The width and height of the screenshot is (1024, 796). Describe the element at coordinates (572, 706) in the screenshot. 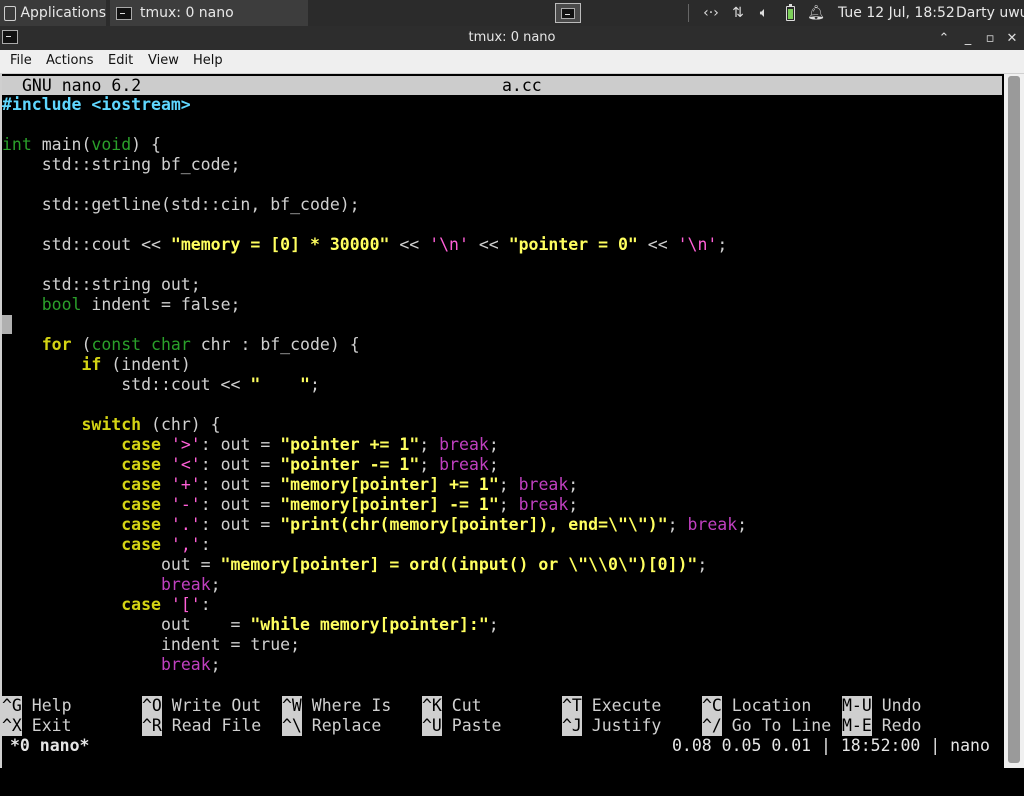

I see `shortcut-key: ^T` at that location.